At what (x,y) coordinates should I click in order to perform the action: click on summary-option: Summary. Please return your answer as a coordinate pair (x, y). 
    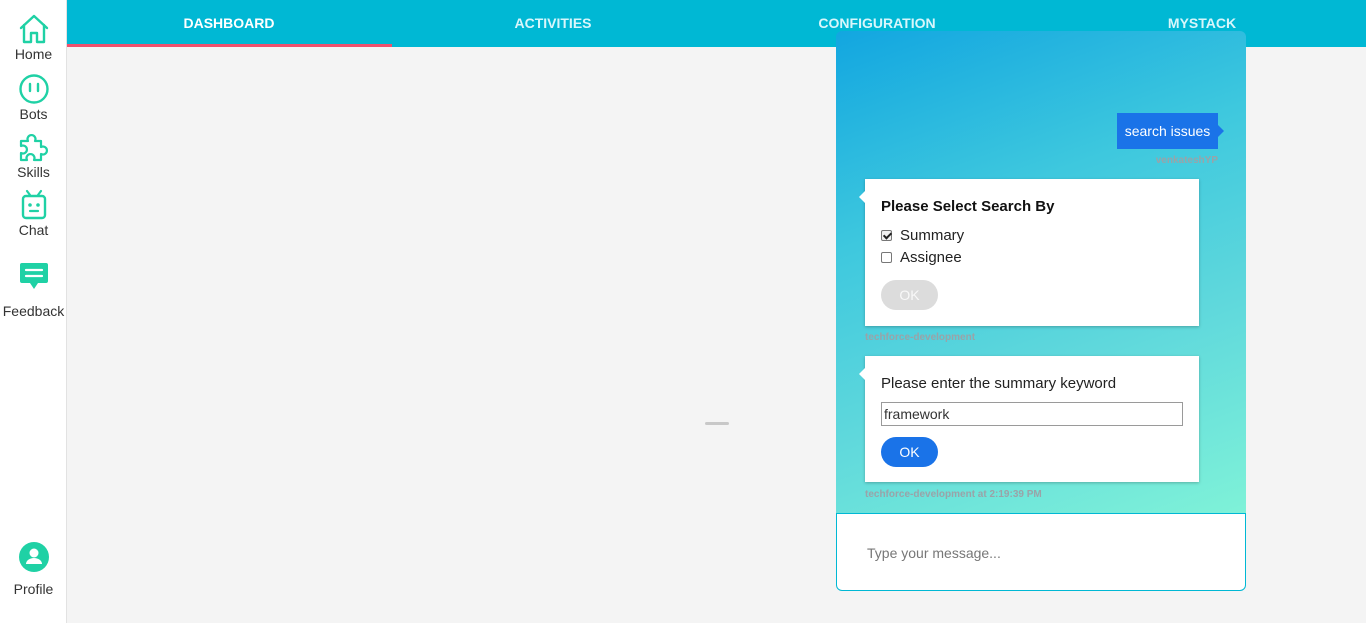
    Looking at the image, I should click on (922, 235).